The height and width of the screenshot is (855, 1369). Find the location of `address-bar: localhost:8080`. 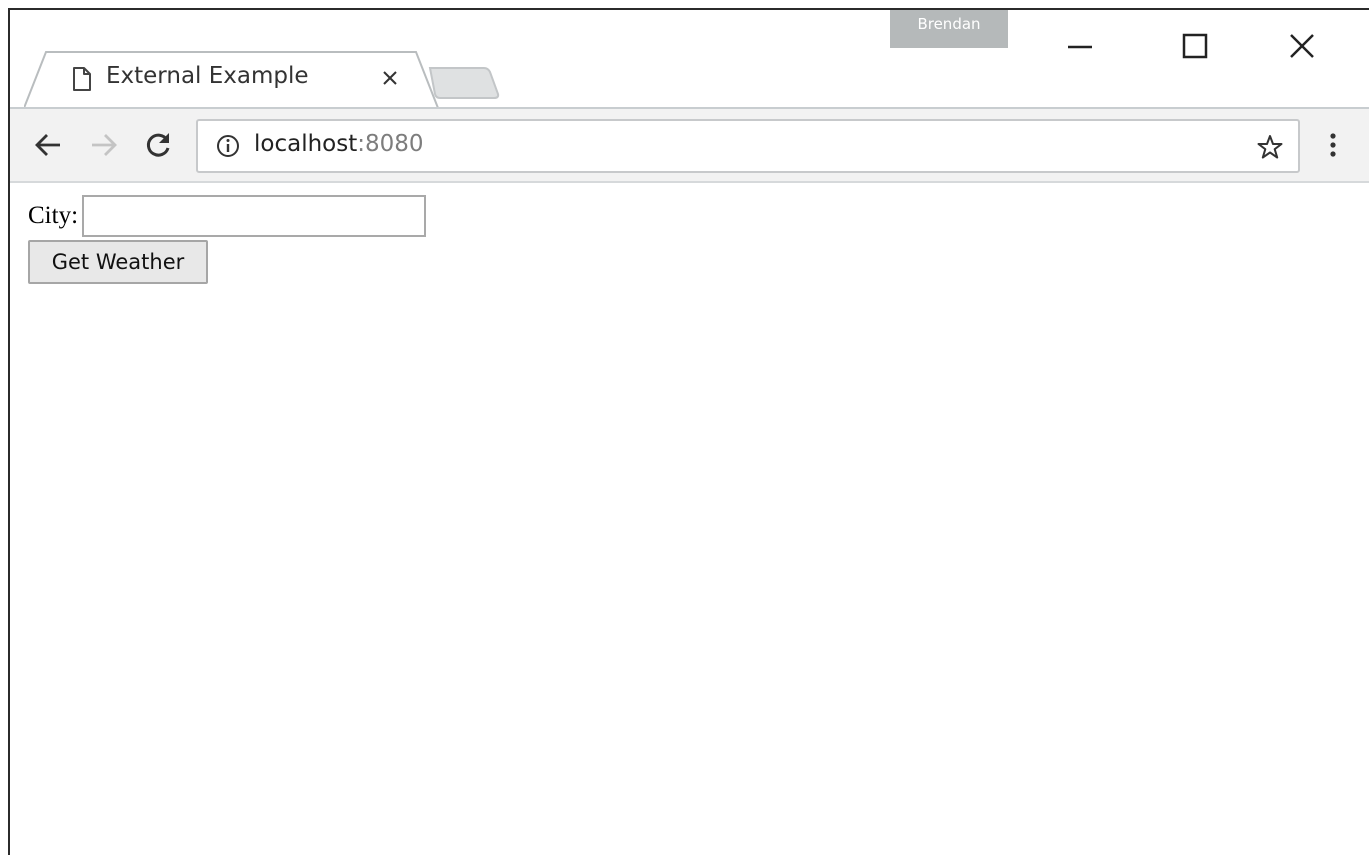

address-bar: localhost:8080 is located at coordinates (748, 146).